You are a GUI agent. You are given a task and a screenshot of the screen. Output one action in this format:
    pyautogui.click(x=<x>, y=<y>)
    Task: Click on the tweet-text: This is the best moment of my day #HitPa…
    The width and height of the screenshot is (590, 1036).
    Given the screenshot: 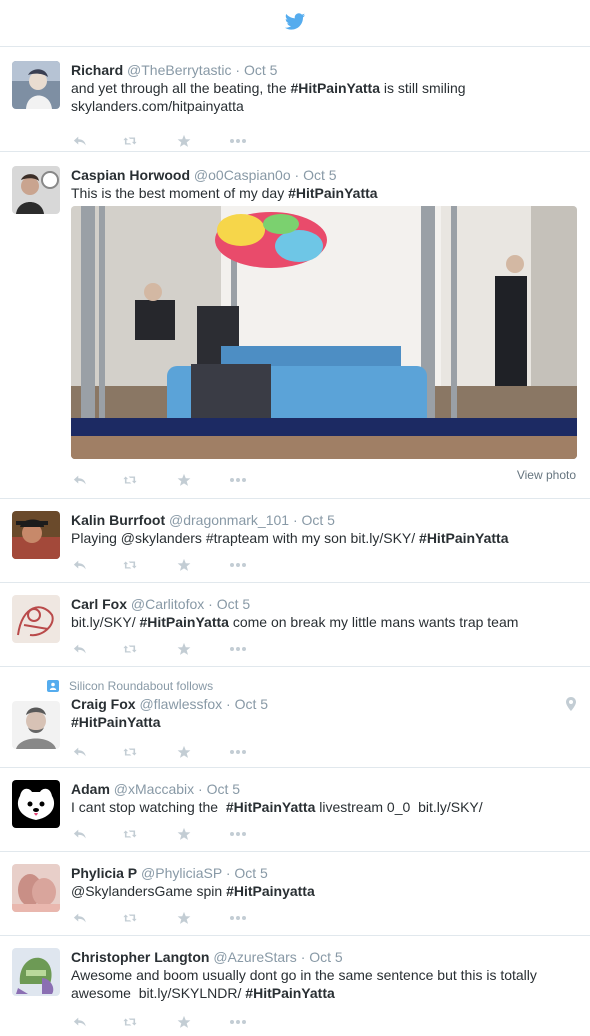 What is the action you would take?
    pyautogui.click(x=324, y=193)
    